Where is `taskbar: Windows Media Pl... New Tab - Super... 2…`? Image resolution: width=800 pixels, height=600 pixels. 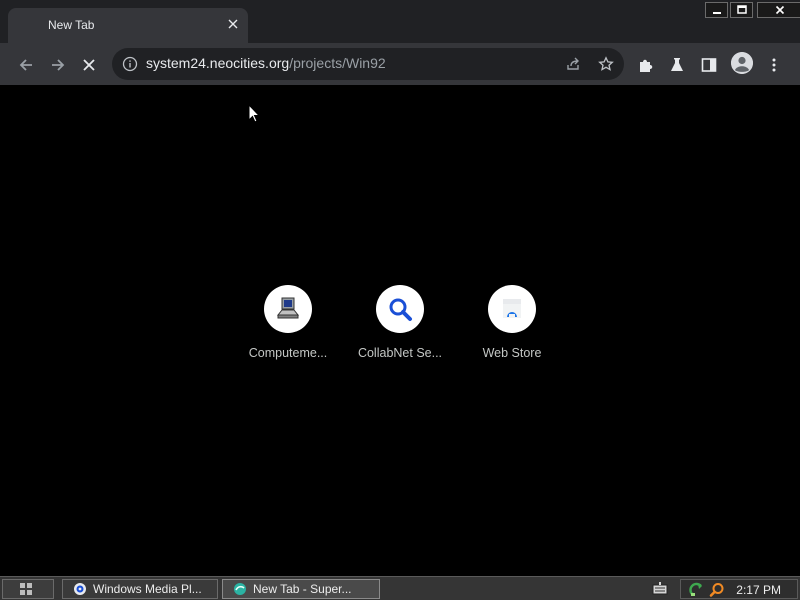
taskbar: Windows Media Pl... New Tab - Super... 2… is located at coordinates (400, 588).